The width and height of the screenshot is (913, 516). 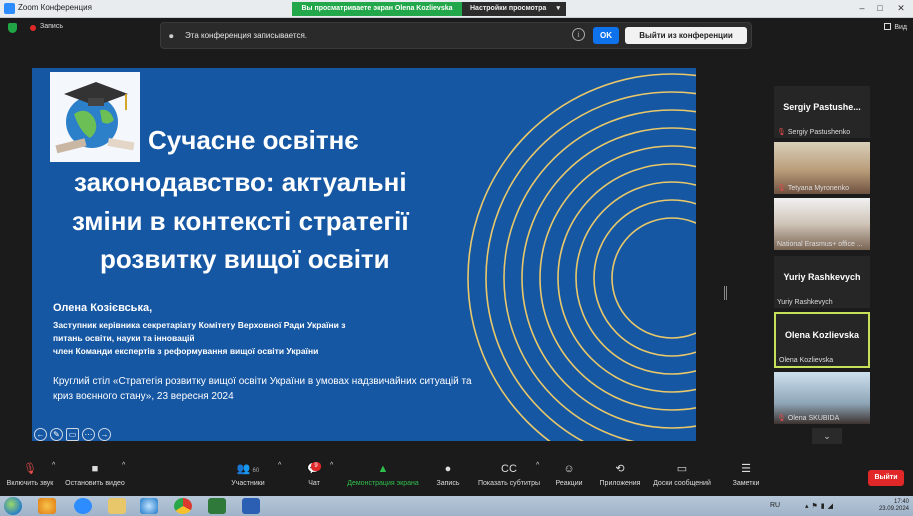 I want to click on whiteboard-icon: ▭, so click(x=682, y=469).